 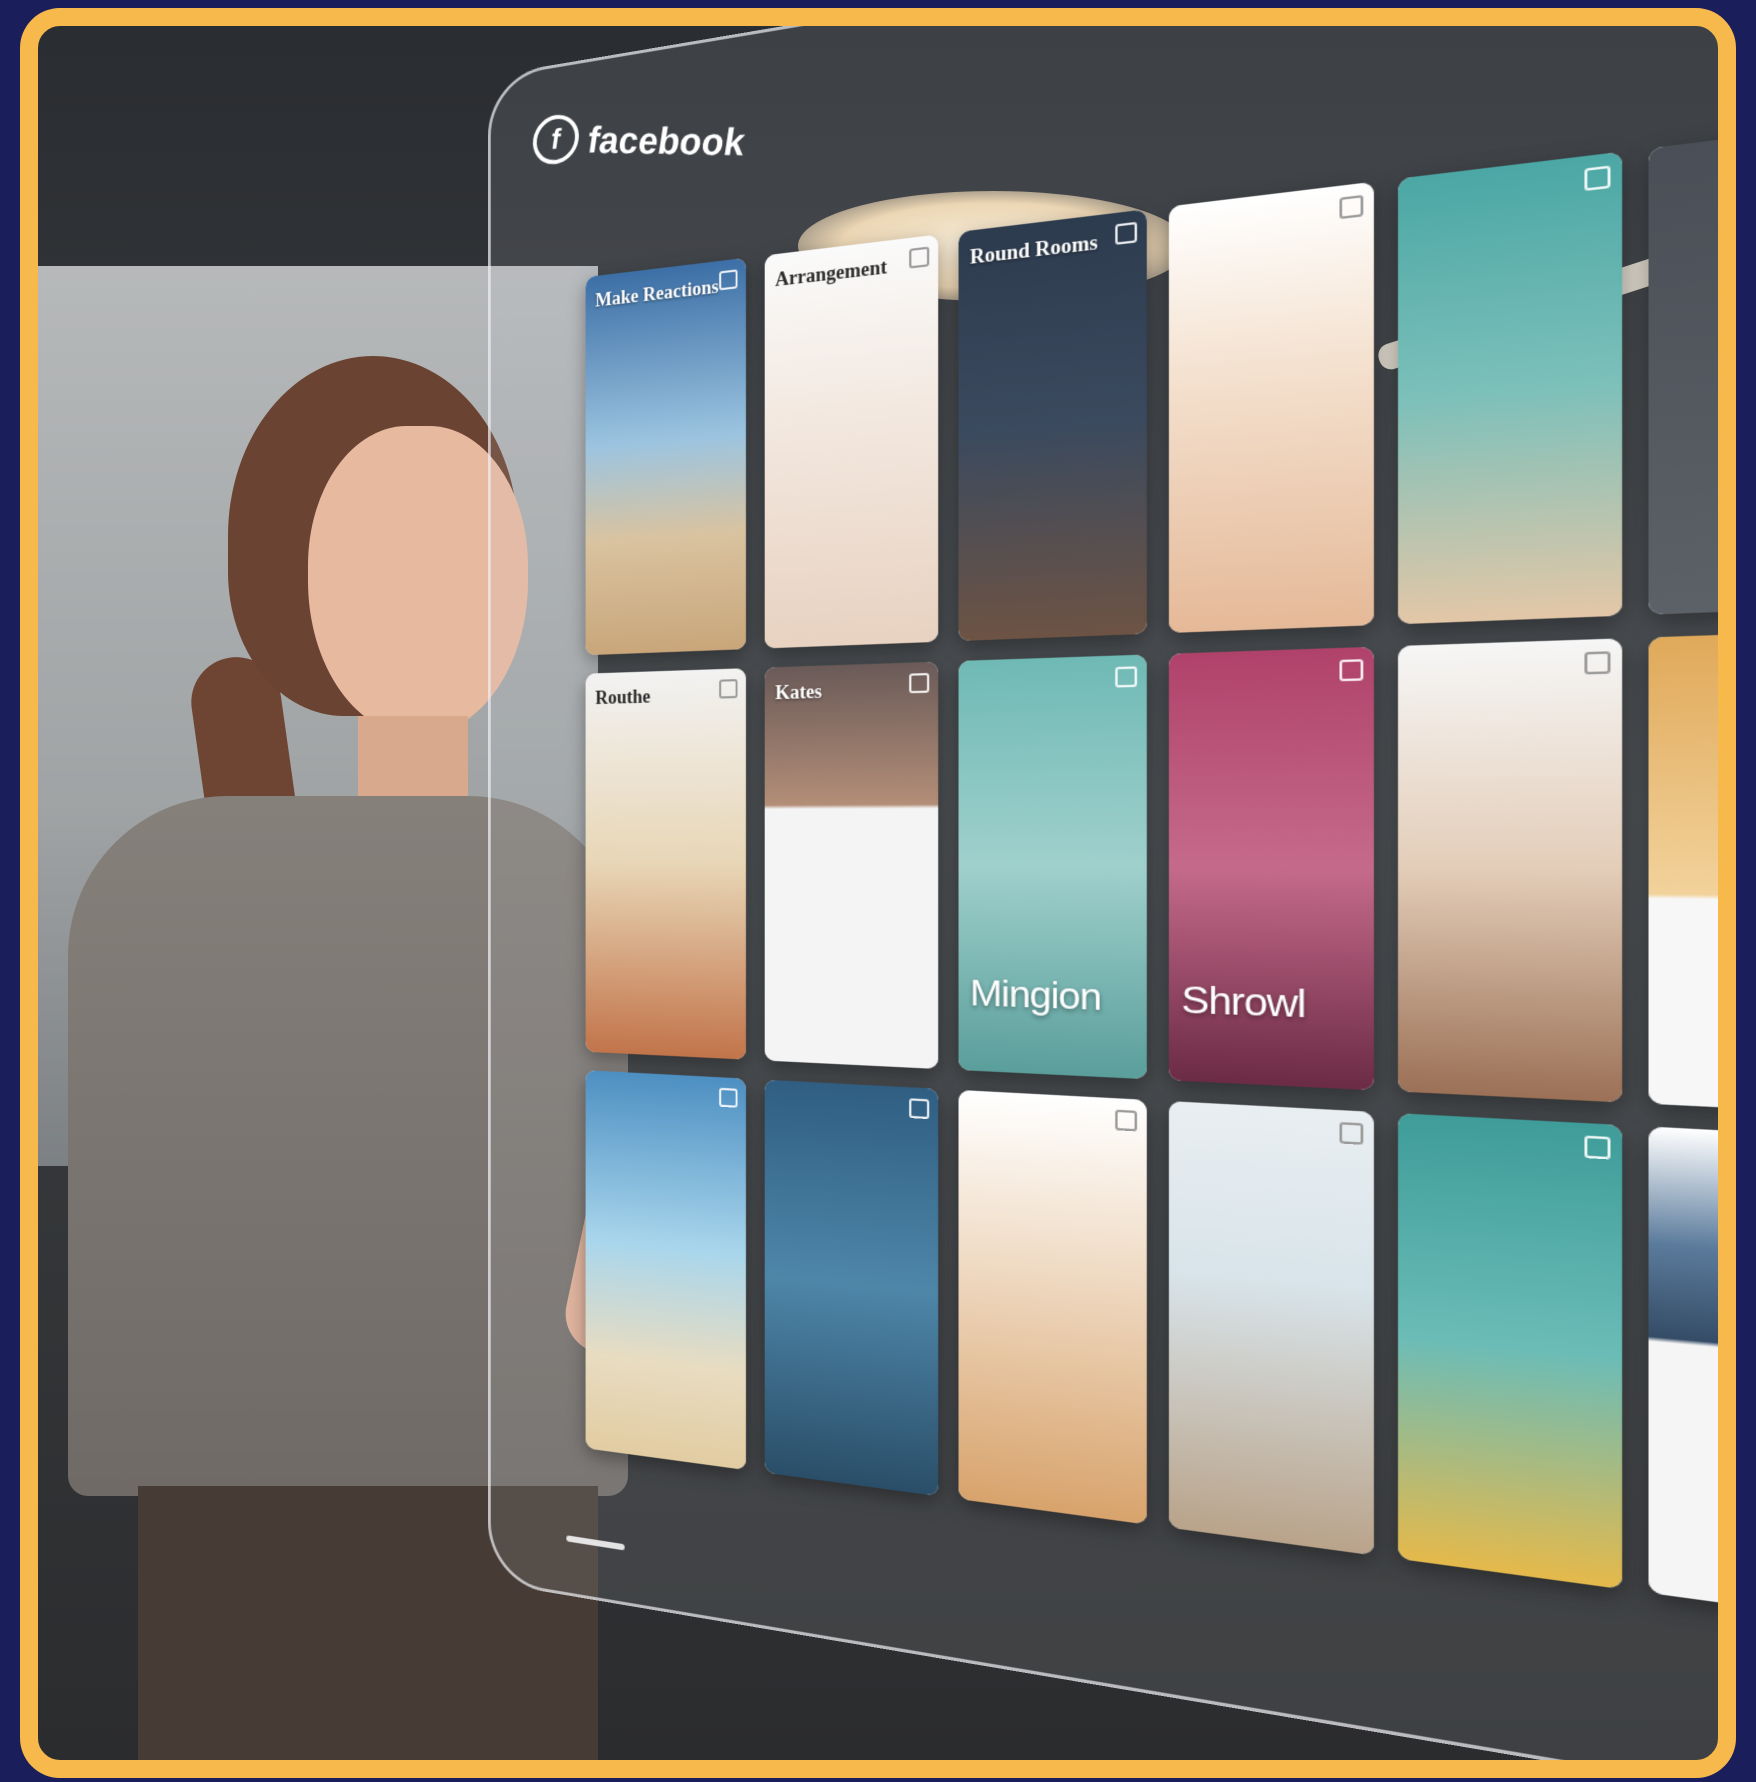 What do you see at coordinates (1271, 868) in the screenshot?
I see `post-card: Shrowl` at bounding box center [1271, 868].